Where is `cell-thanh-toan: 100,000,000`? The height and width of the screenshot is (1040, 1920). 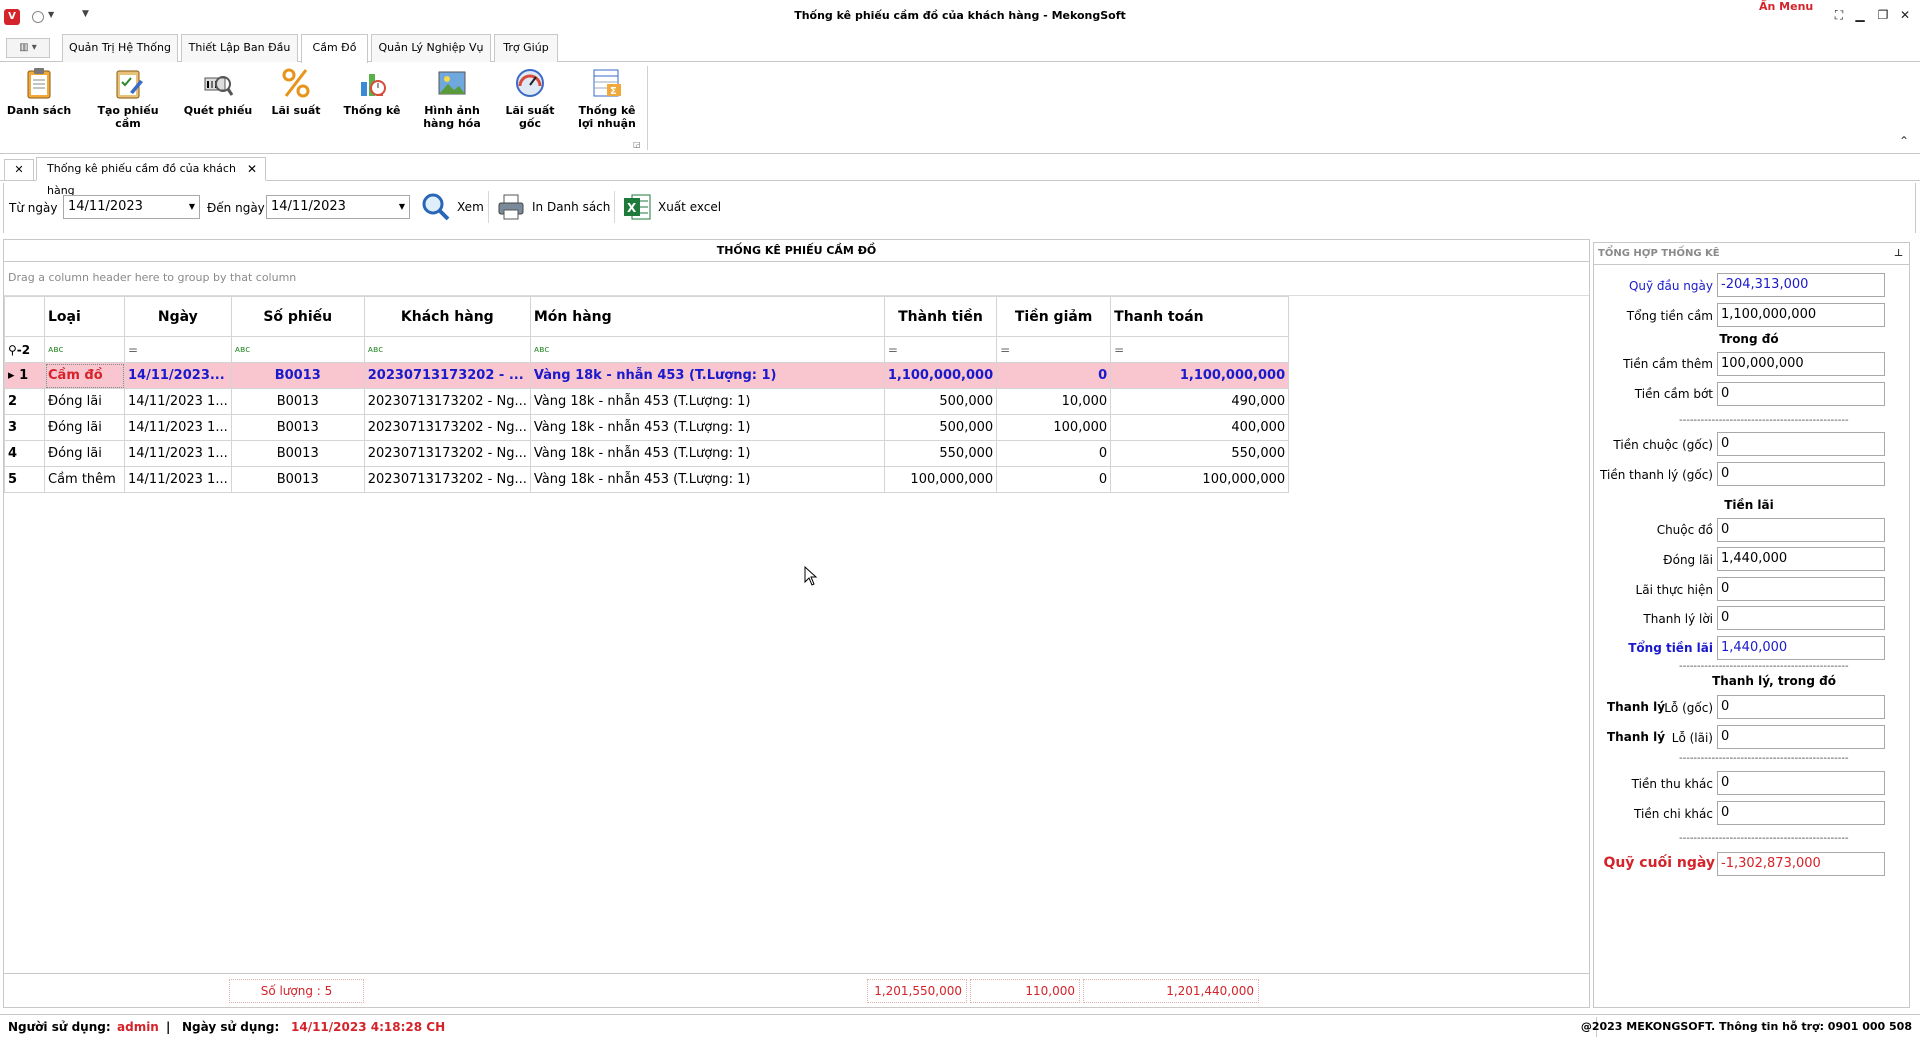
cell-thanh-toan: 100,000,000 is located at coordinates (1200, 479).